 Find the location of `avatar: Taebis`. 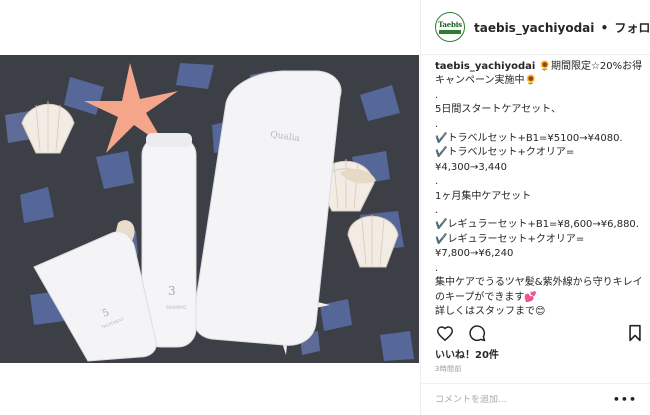

avatar: Taebis is located at coordinates (450, 27).